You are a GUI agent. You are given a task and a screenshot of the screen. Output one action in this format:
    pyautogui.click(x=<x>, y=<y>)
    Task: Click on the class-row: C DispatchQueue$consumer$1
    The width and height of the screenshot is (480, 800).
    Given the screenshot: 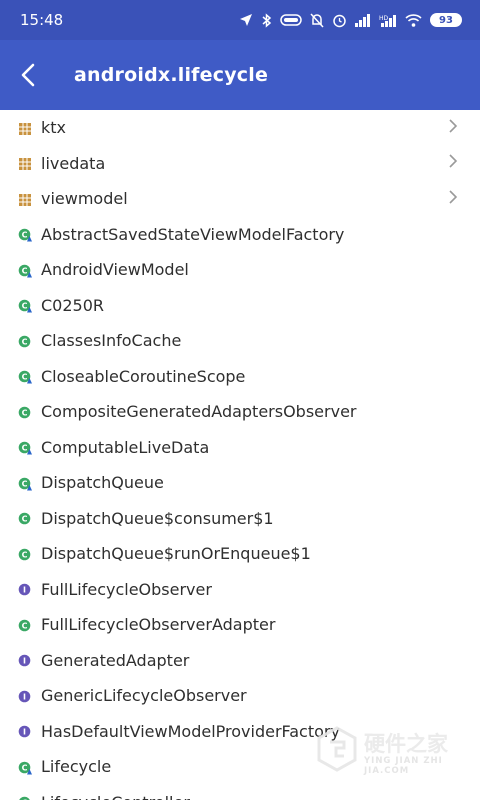 What is the action you would take?
    pyautogui.click(x=240, y=519)
    